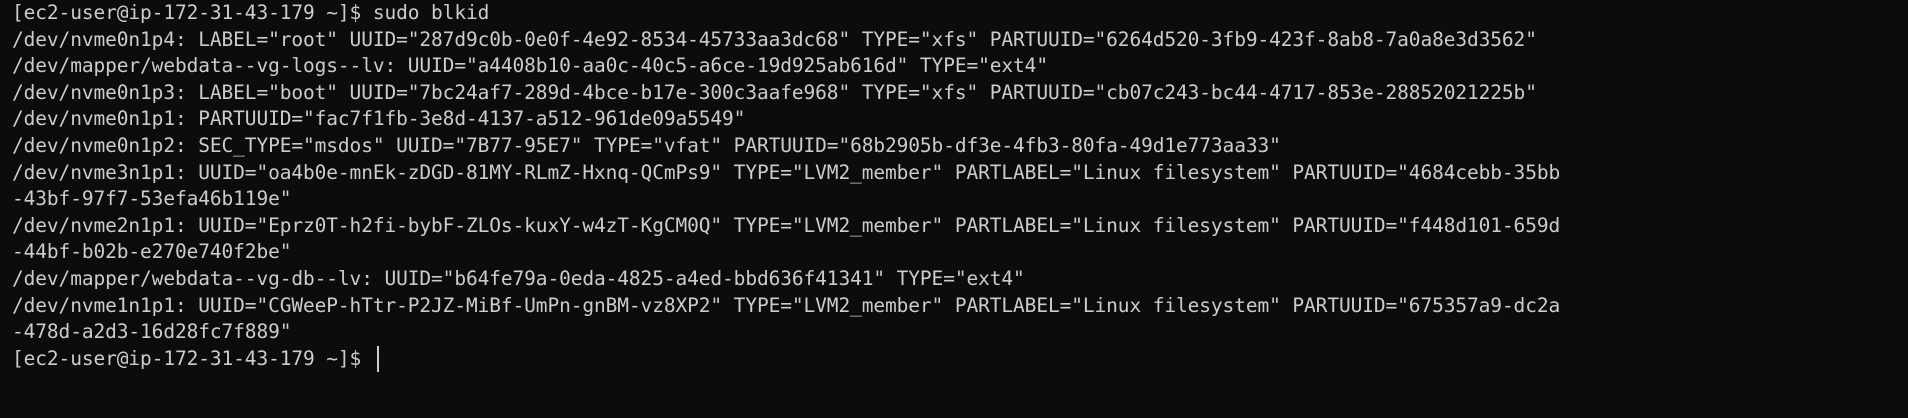 The width and height of the screenshot is (1908, 418). I want to click on text-cursor, so click(377, 358).